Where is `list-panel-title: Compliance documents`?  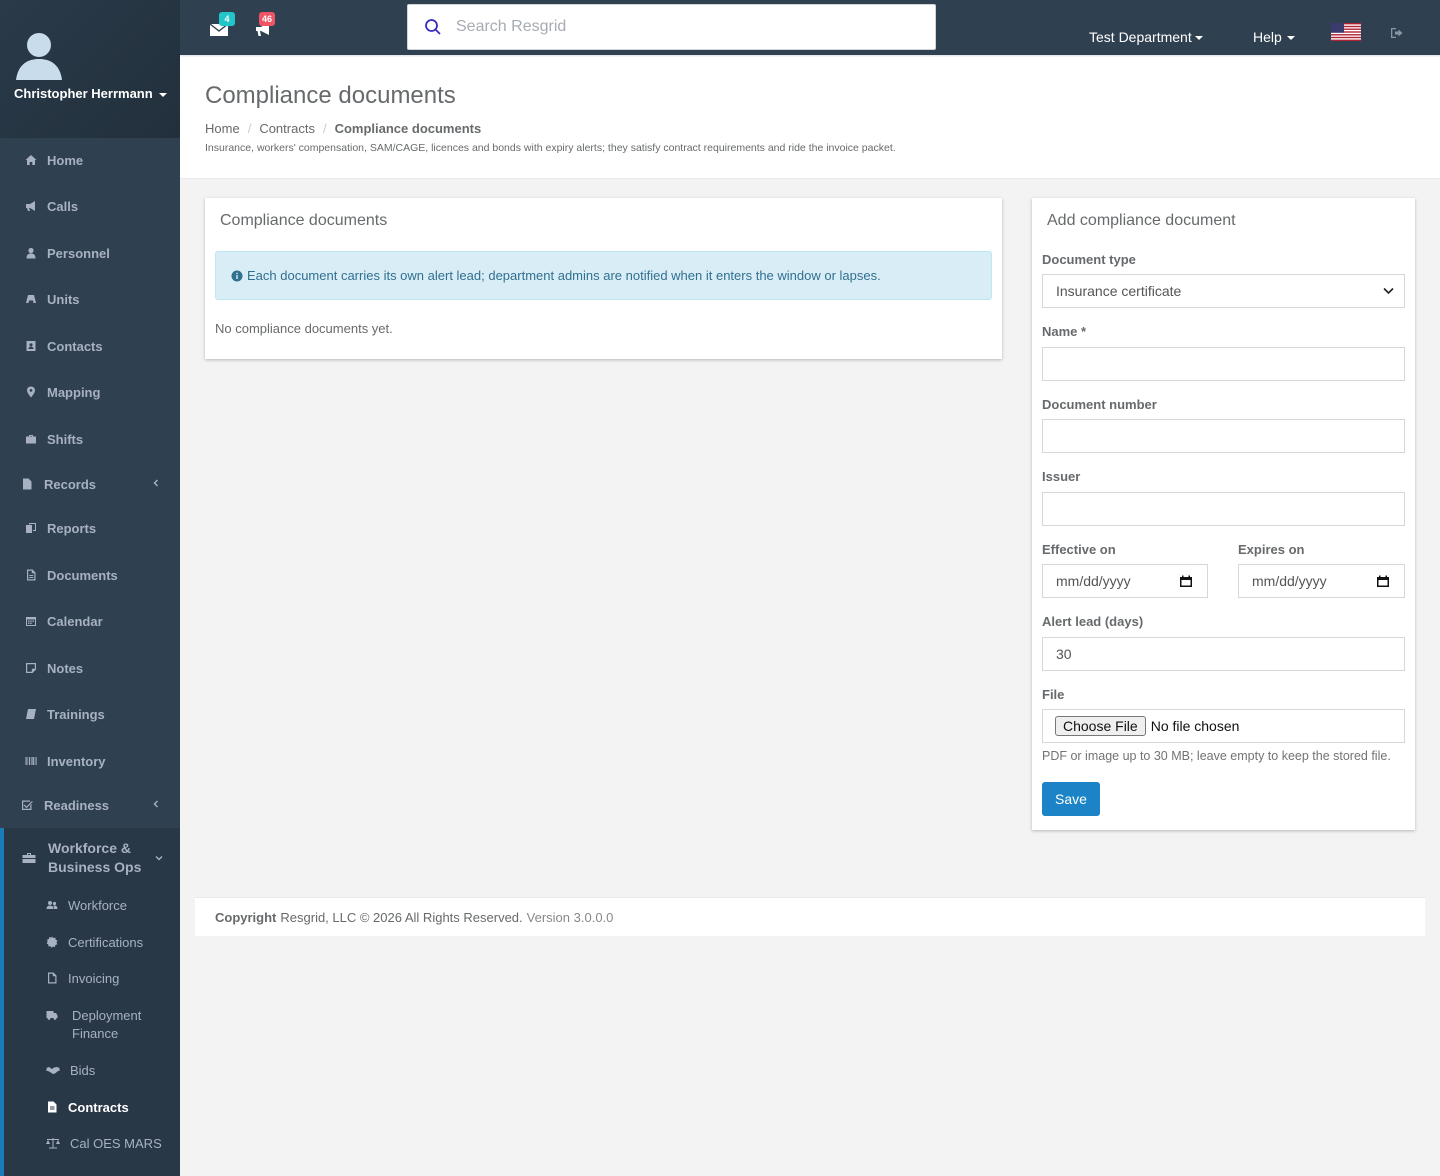 list-panel-title: Compliance documents is located at coordinates (304, 220).